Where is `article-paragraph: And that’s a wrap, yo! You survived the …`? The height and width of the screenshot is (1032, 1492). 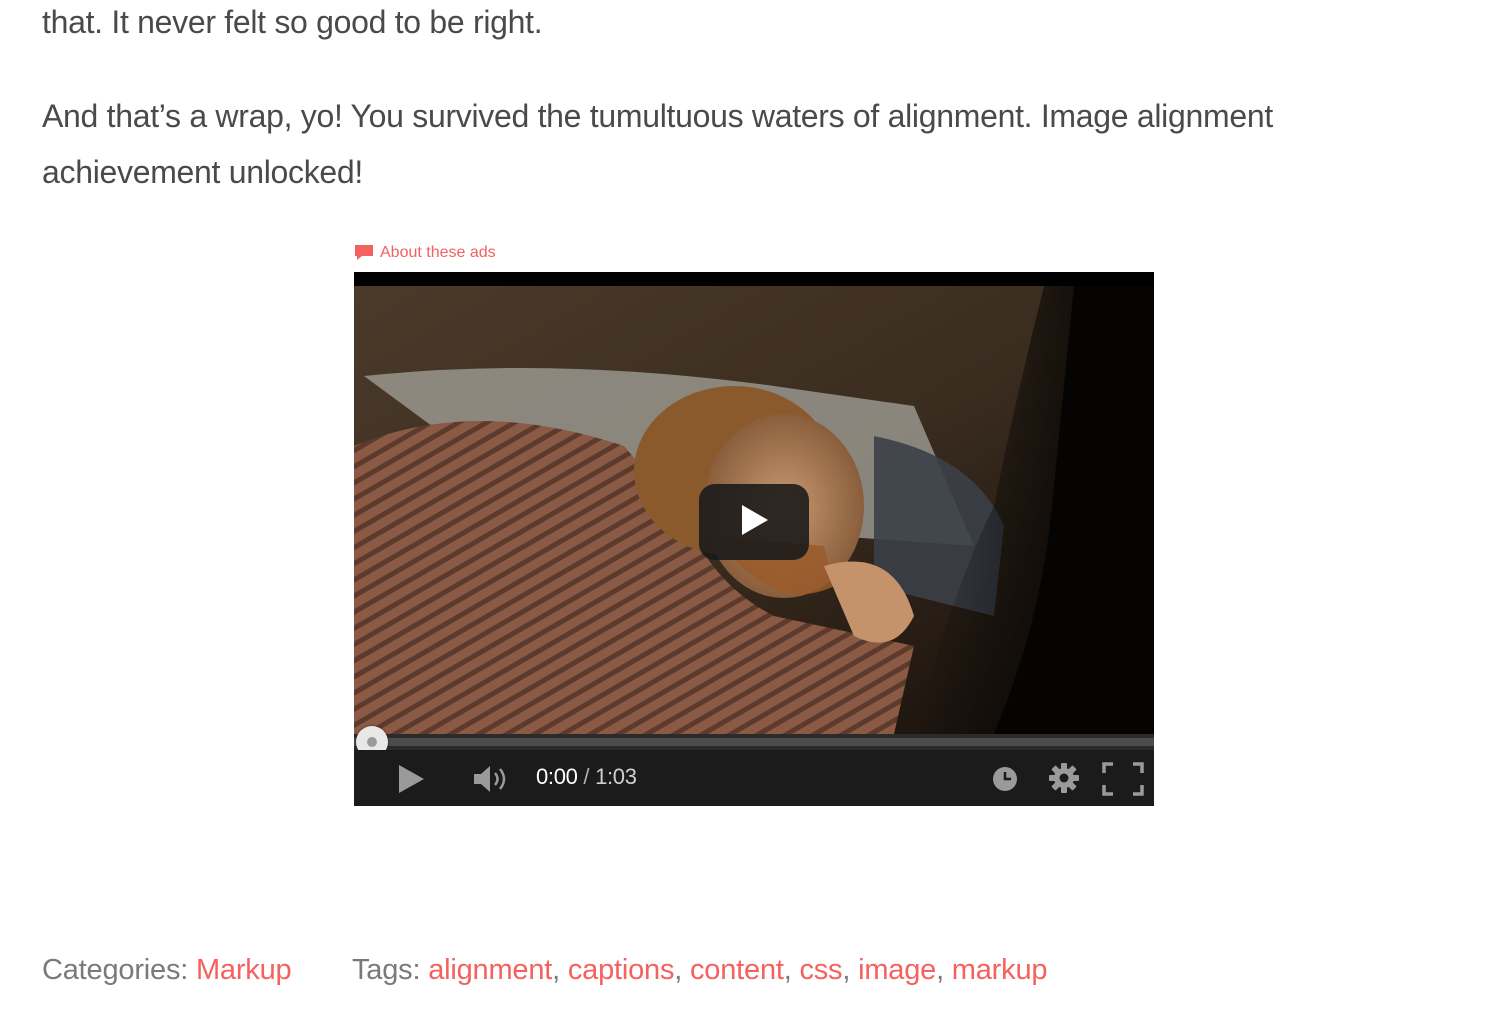
article-paragraph: And that’s a wrap, yo! You survived the … is located at coordinates (657, 144).